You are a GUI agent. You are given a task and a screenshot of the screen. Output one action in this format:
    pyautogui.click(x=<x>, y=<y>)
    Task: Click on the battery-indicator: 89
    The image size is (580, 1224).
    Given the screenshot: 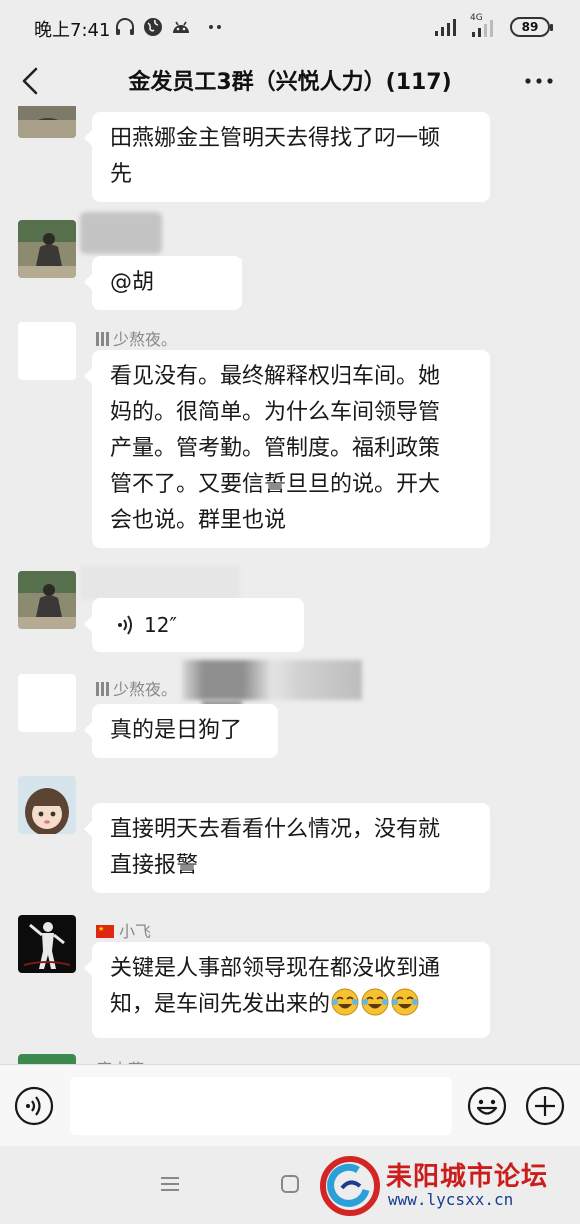 What is the action you would take?
    pyautogui.click(x=531, y=27)
    